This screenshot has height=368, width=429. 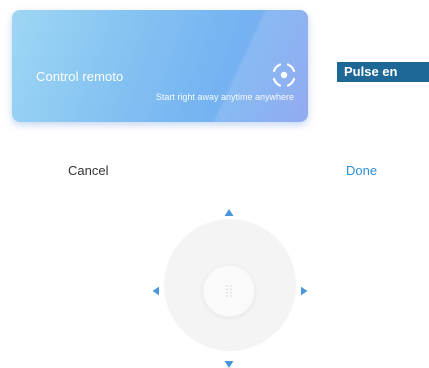 I want to click on arrow-right-icon, so click(x=304, y=291).